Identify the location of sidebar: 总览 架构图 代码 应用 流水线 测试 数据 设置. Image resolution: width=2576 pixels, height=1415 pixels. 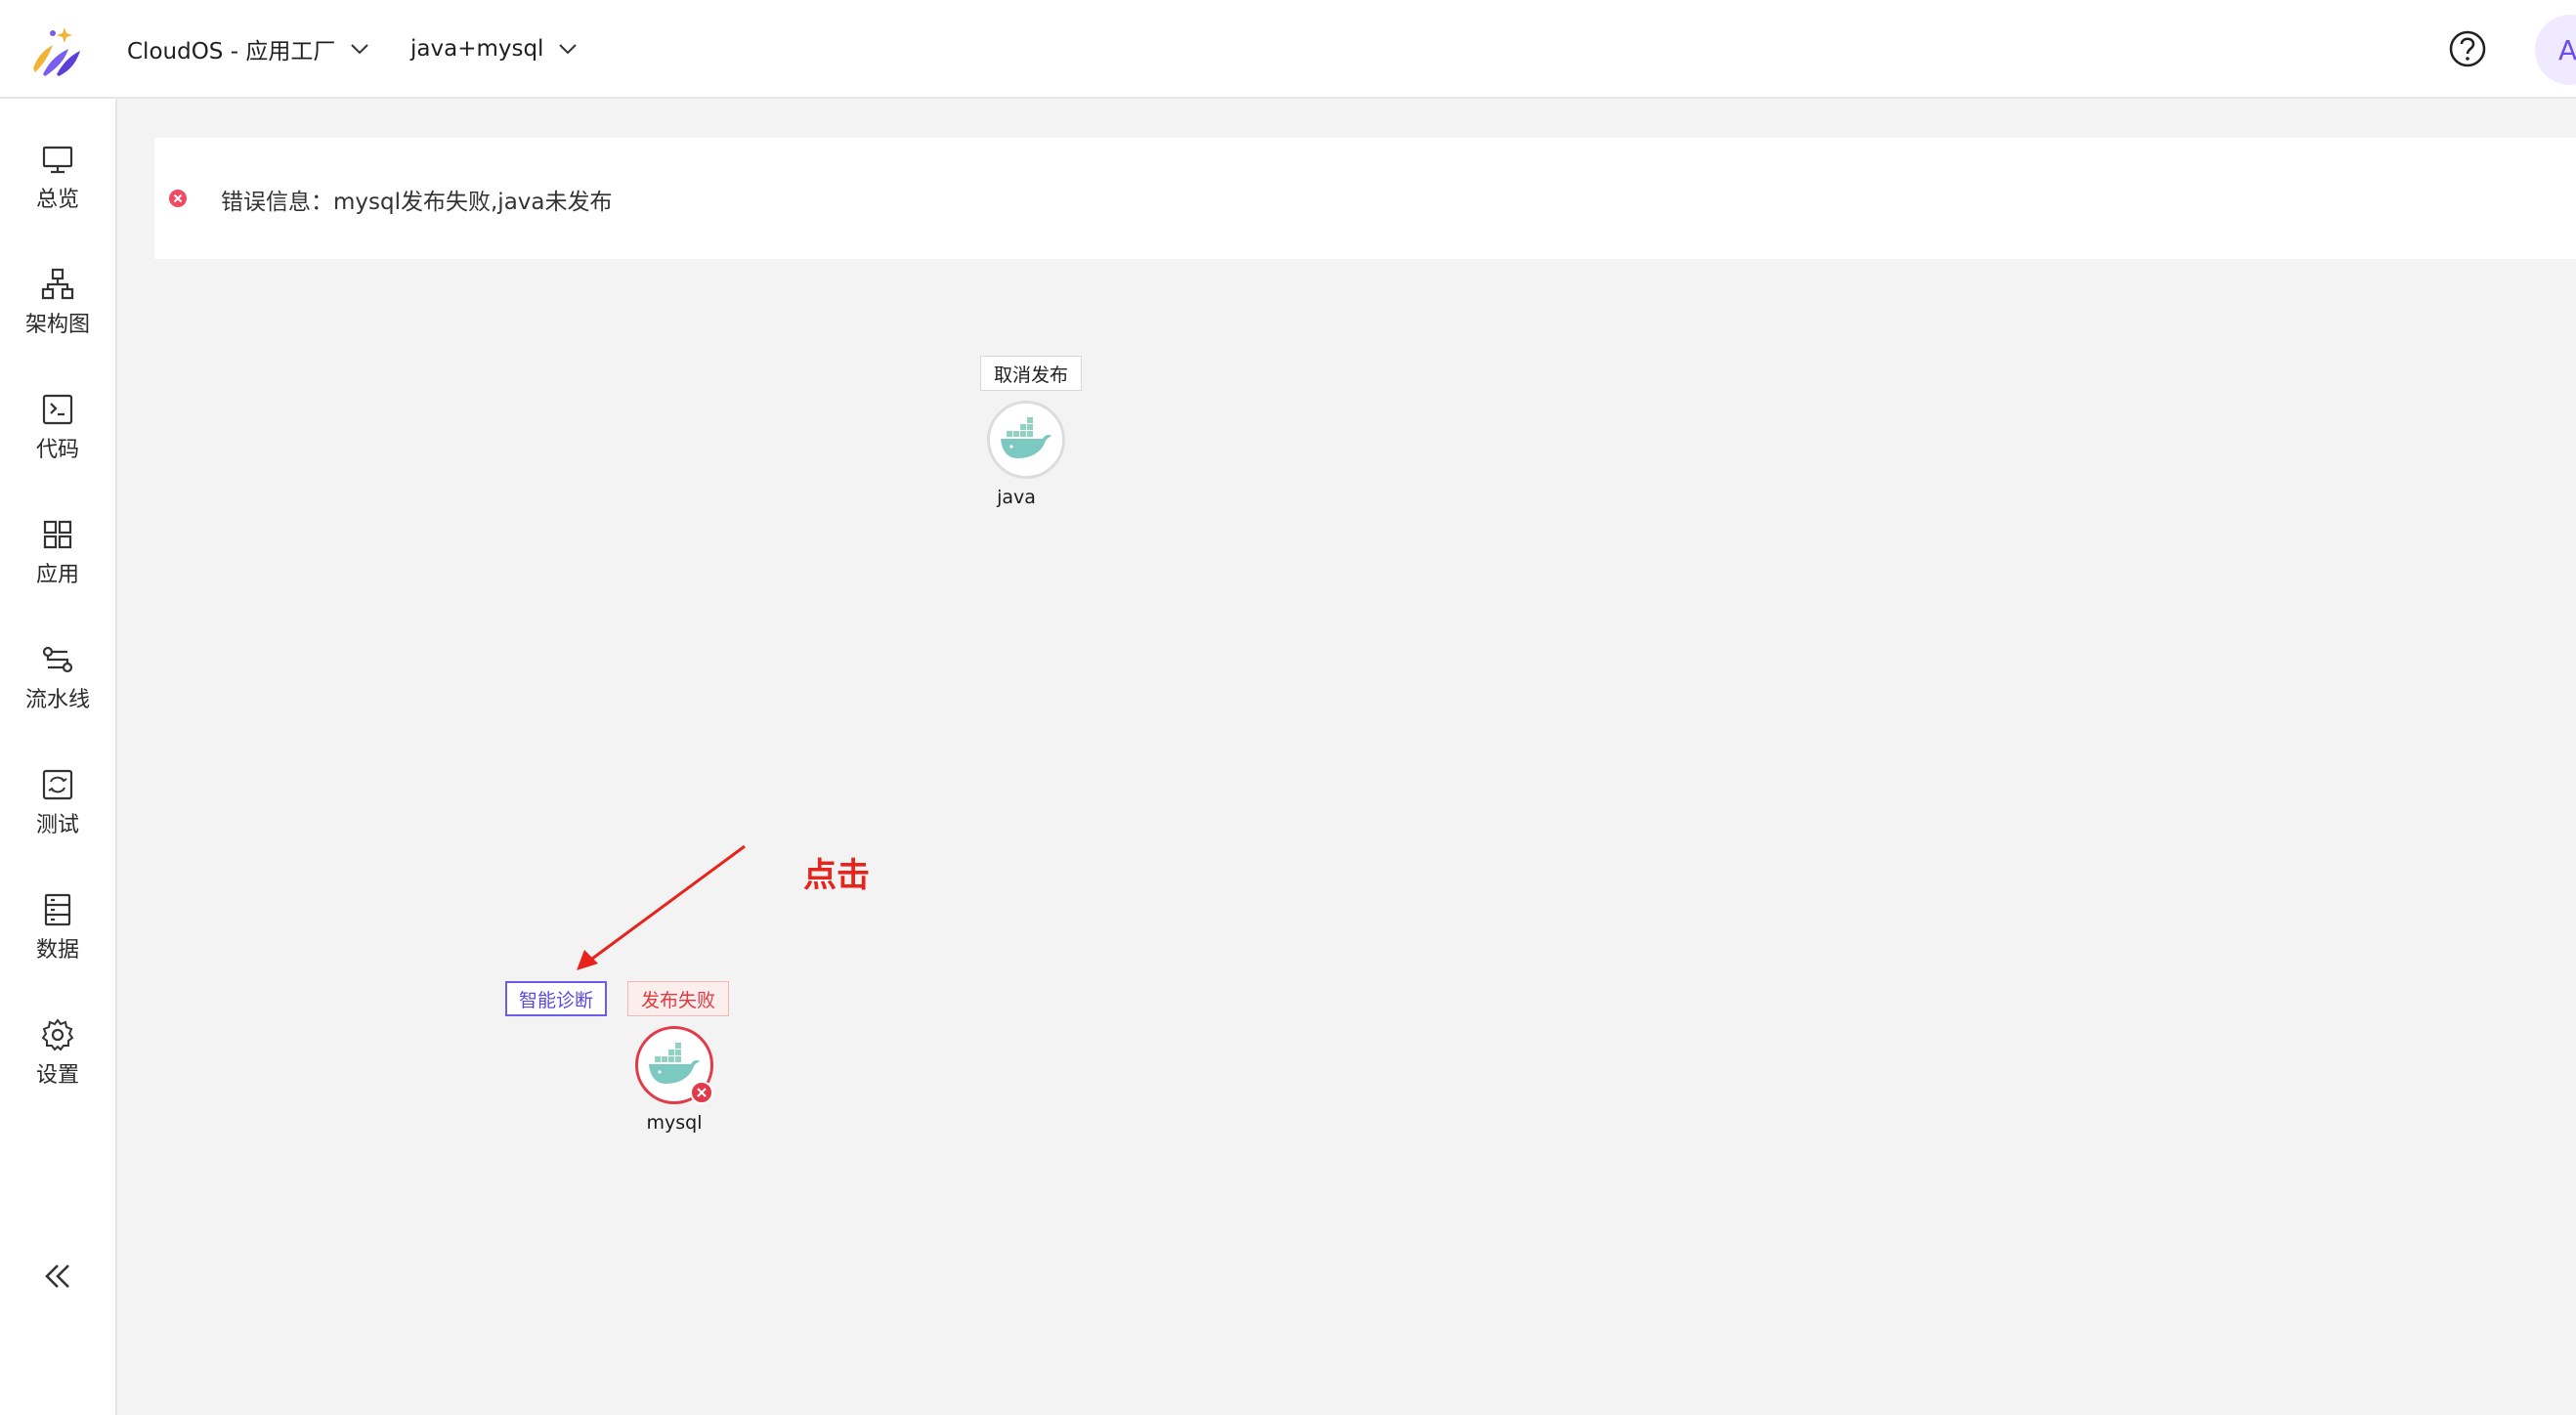
(59, 757).